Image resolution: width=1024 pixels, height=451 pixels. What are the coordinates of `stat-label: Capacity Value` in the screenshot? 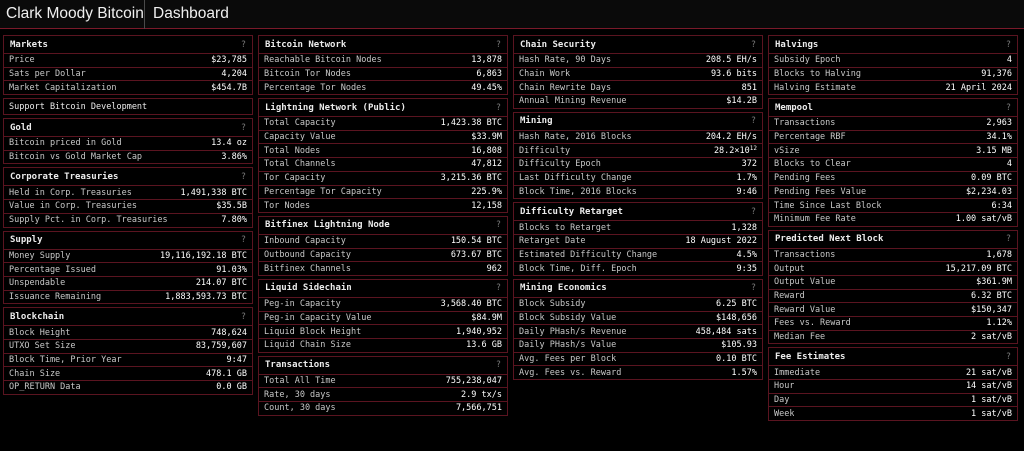 It's located at (300, 137).